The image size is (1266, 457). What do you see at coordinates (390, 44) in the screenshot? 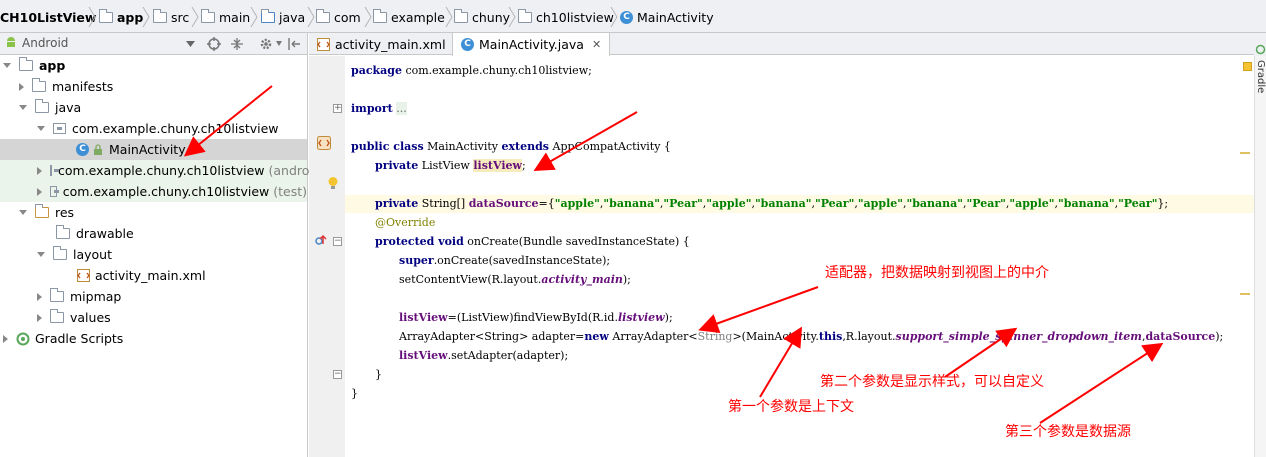
I see `tab-activity-main-xml: activity_main.xml✕` at bounding box center [390, 44].